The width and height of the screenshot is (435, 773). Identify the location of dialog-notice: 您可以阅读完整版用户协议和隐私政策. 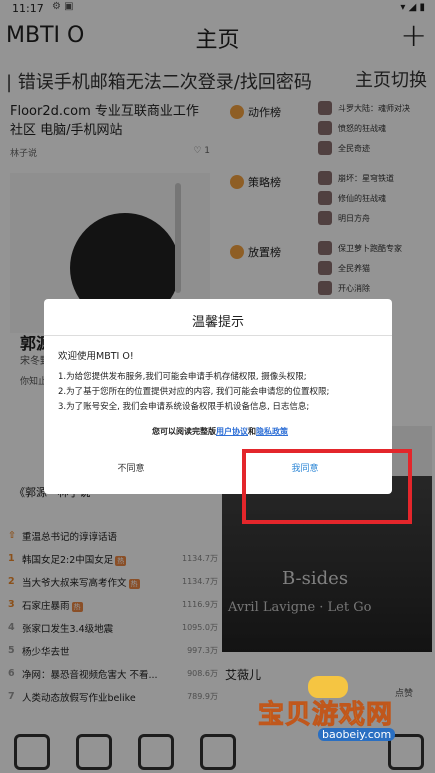
(220, 431).